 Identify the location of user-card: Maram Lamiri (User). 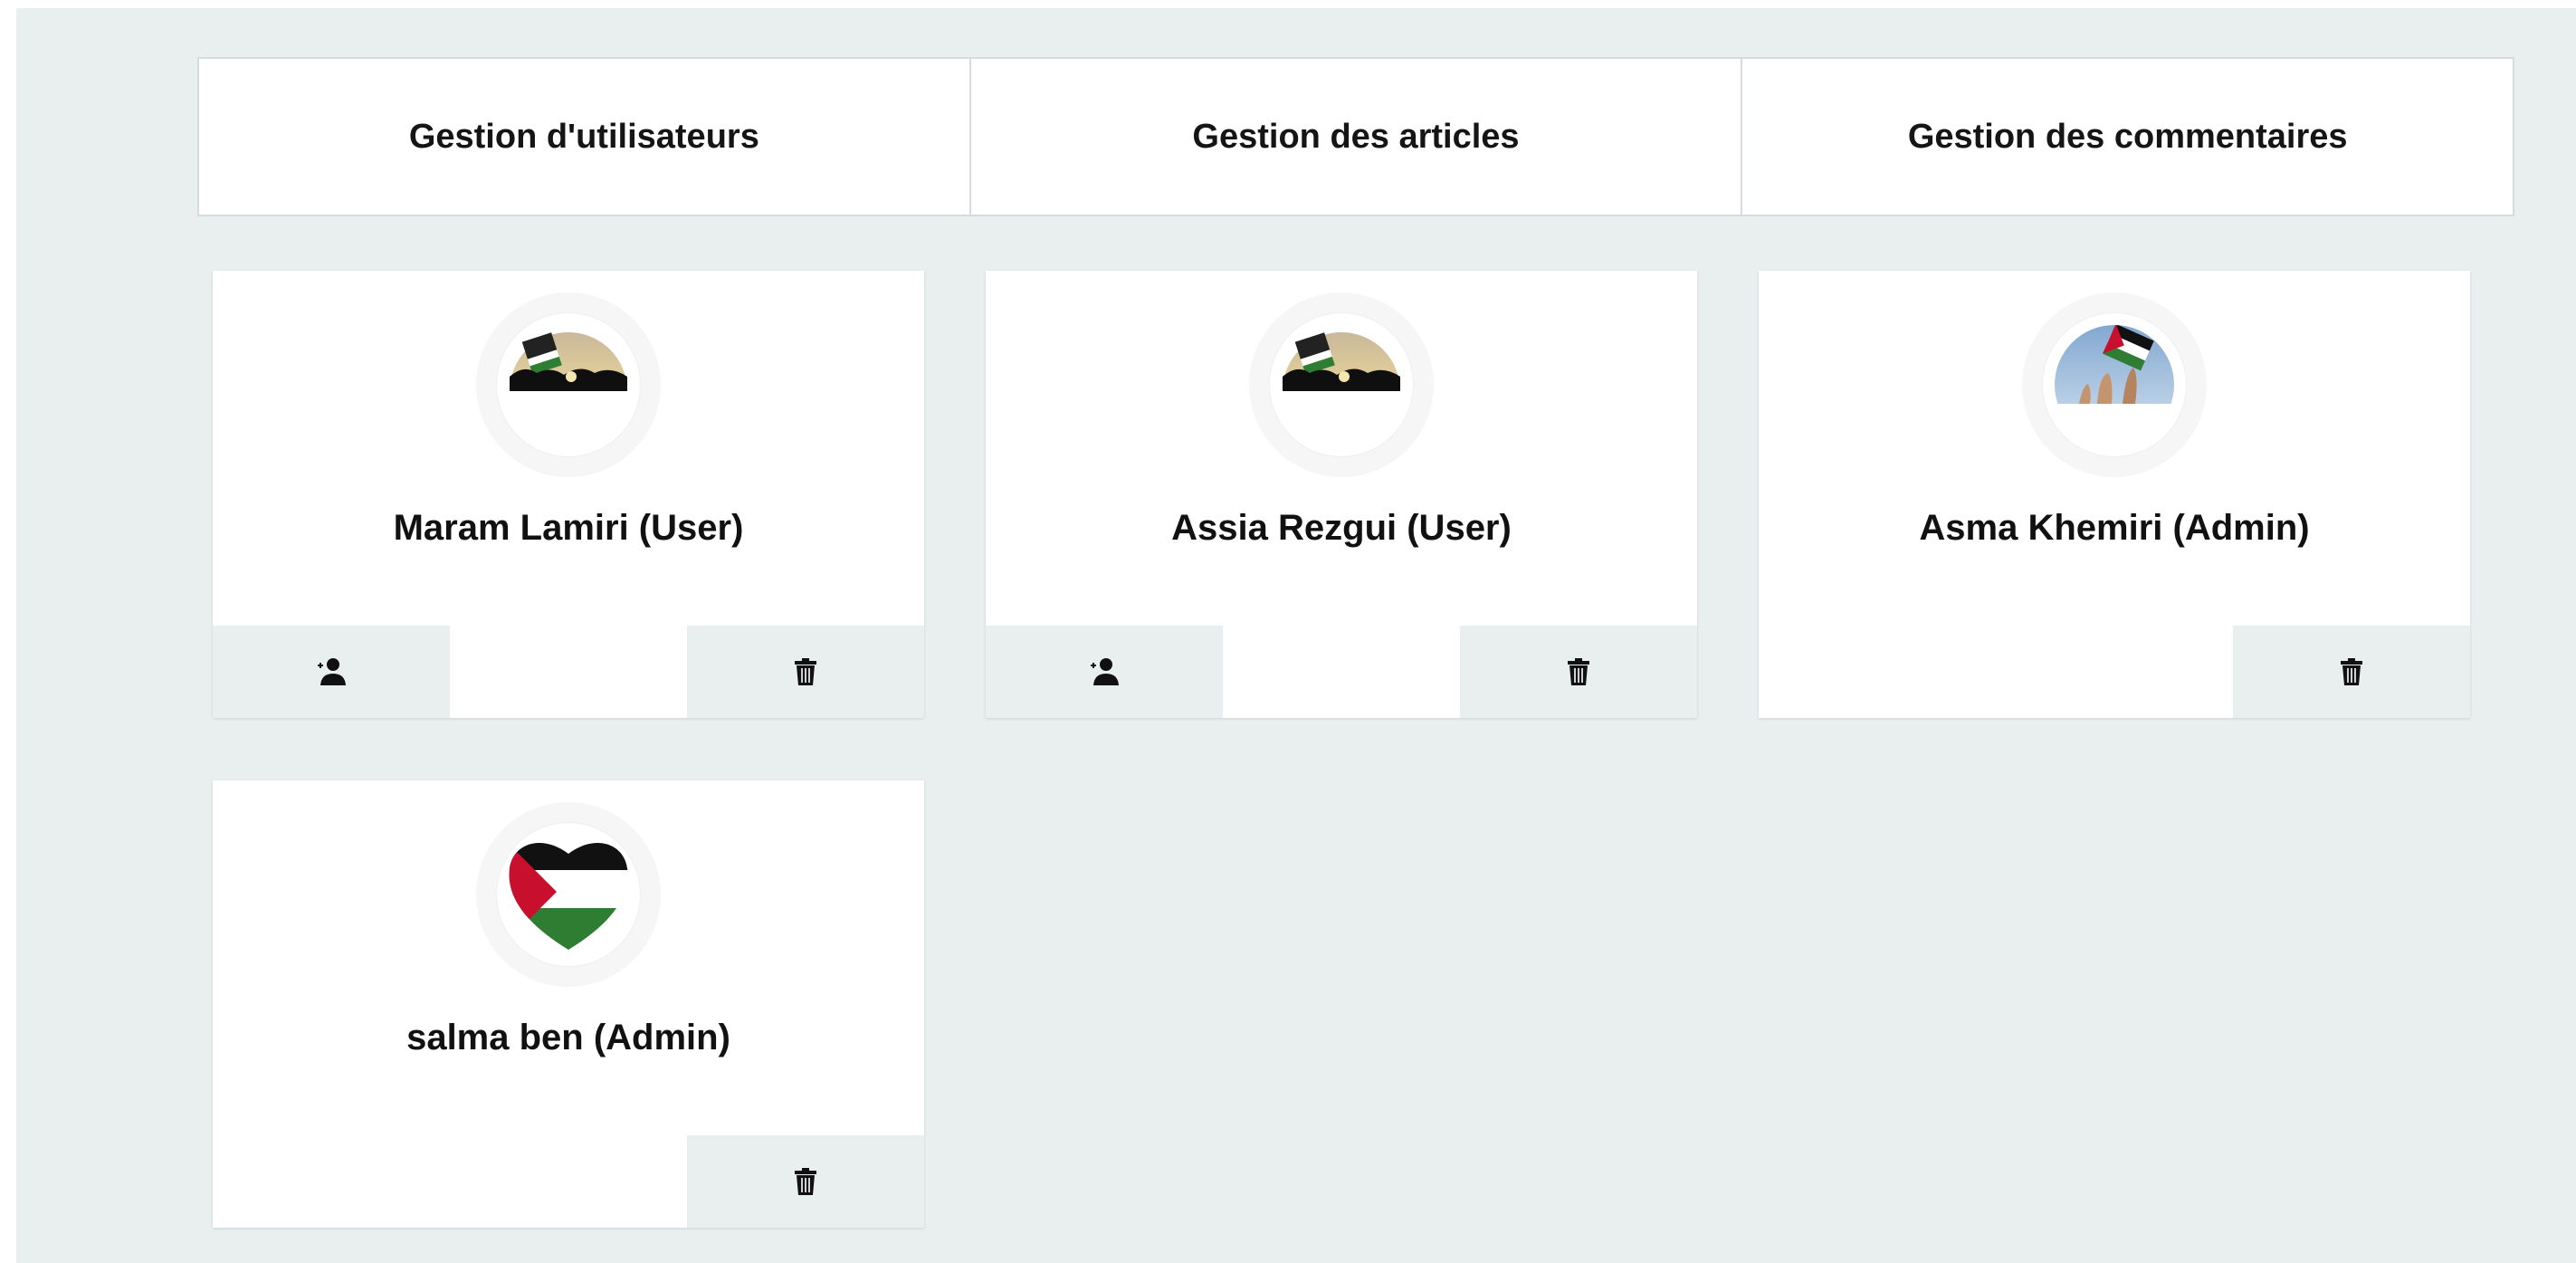
(568, 494).